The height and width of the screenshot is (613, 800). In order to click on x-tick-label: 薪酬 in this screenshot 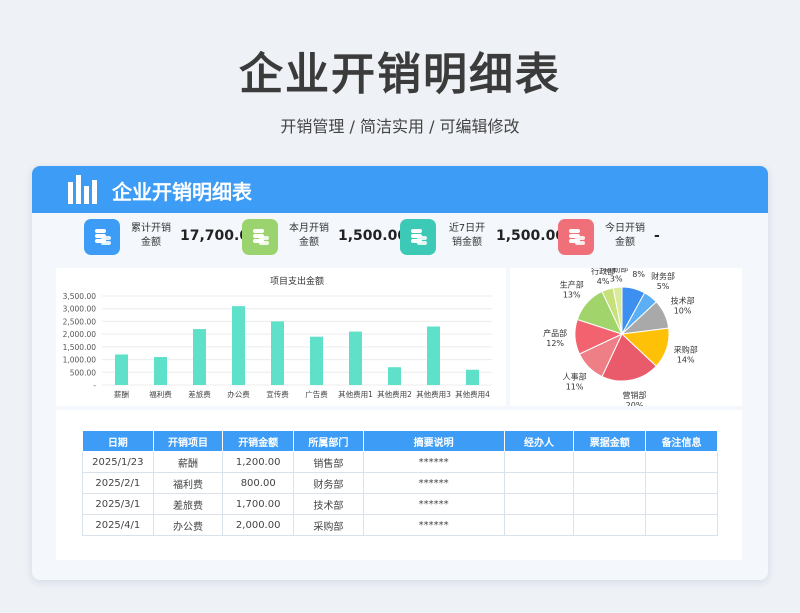, I will do `click(121, 394)`.